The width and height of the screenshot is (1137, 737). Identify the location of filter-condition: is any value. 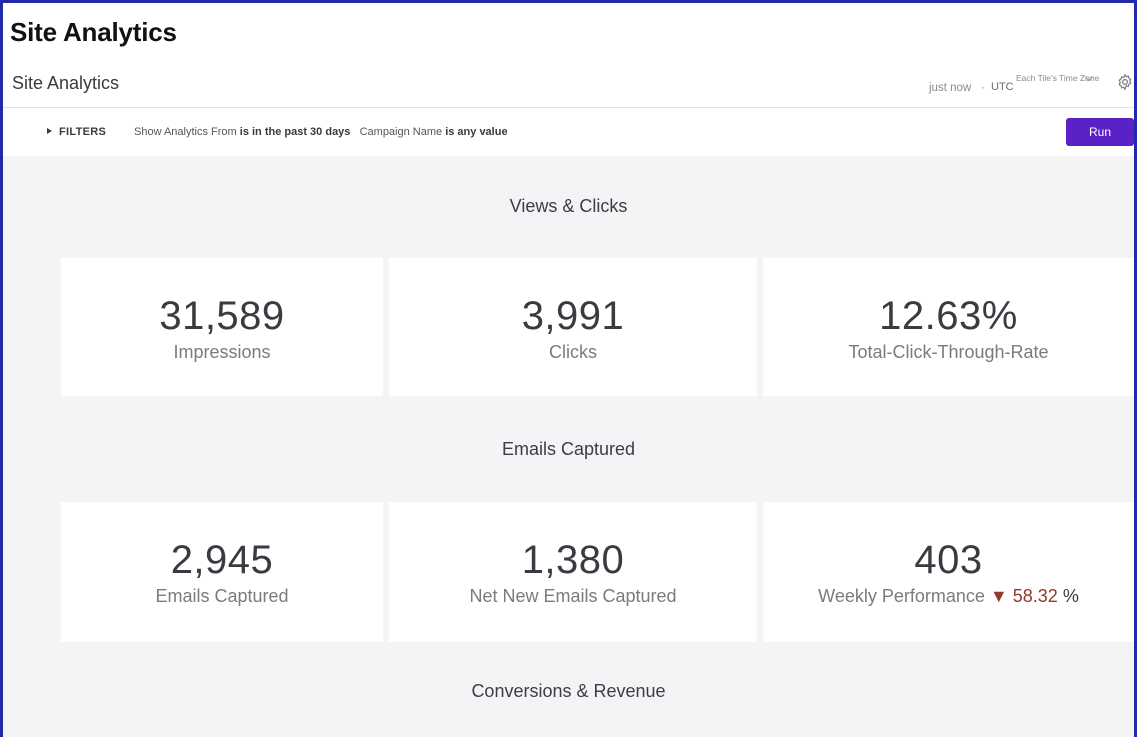
(476, 132).